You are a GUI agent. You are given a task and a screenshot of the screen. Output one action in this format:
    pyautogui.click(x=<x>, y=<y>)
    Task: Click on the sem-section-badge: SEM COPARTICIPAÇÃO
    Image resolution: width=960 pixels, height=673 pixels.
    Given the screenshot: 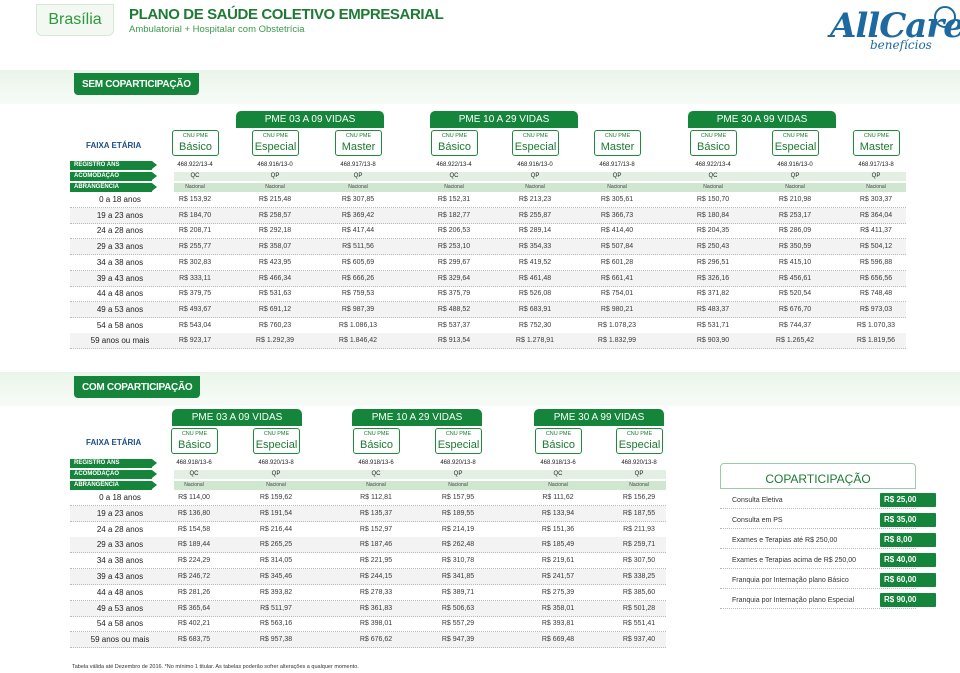 What is the action you would take?
    pyautogui.click(x=136, y=84)
    